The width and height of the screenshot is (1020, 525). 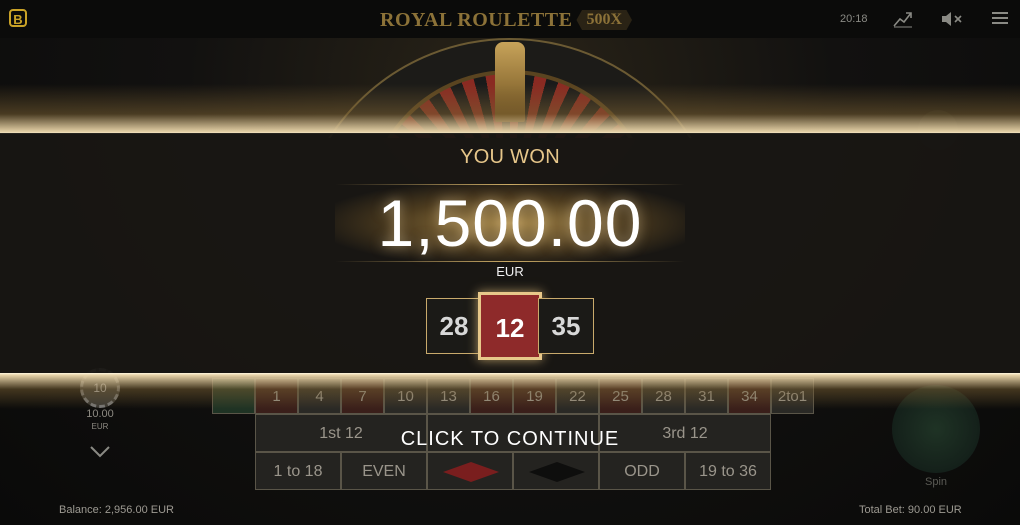 I want to click on total-bet-readout: Total Bet: 90.00 EUR, so click(x=910, y=510).